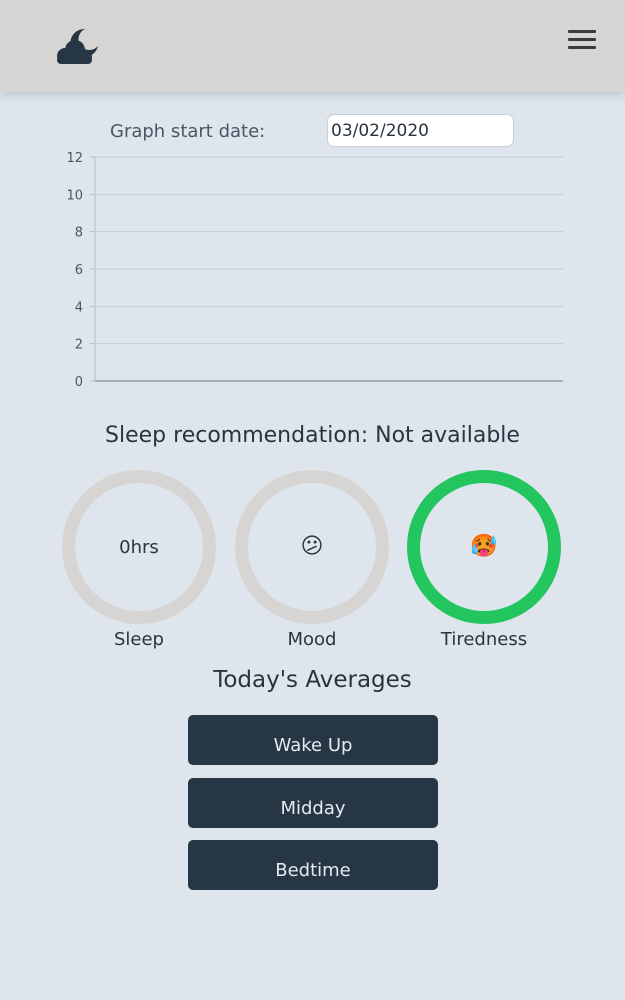 This screenshot has width=625, height=1000. I want to click on sleep-ring: 0hrs, so click(139, 547).